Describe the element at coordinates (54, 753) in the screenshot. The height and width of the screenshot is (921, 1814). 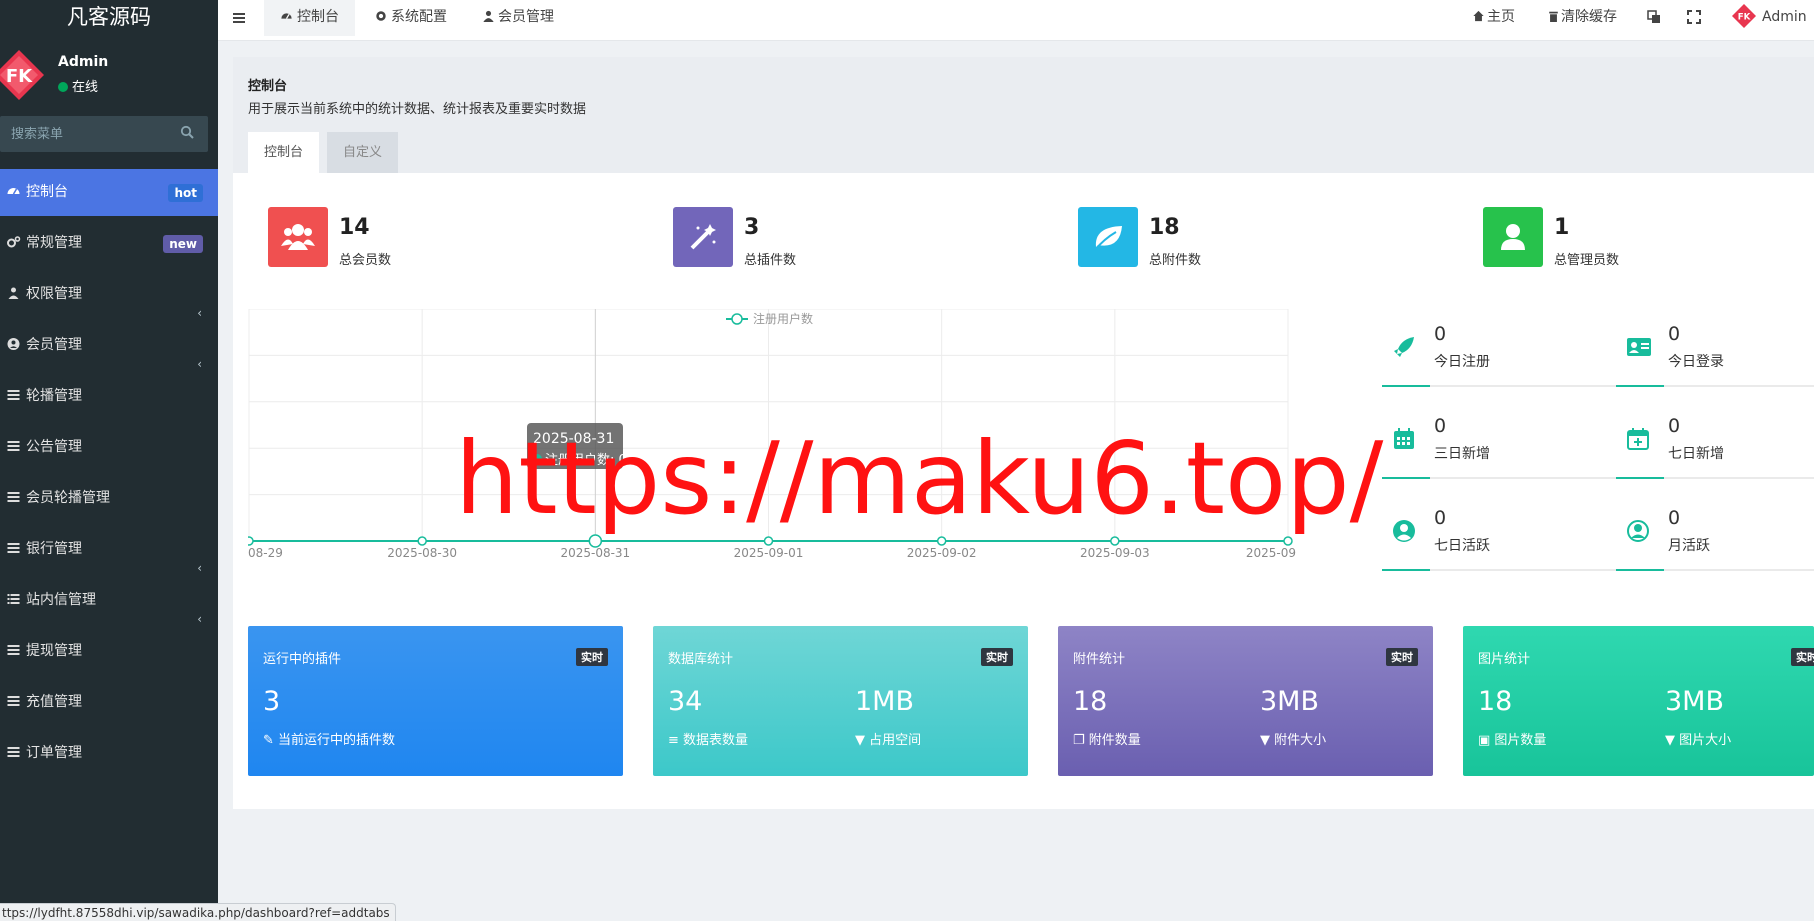
I see `sidebar-item-label: 订单管理` at that location.